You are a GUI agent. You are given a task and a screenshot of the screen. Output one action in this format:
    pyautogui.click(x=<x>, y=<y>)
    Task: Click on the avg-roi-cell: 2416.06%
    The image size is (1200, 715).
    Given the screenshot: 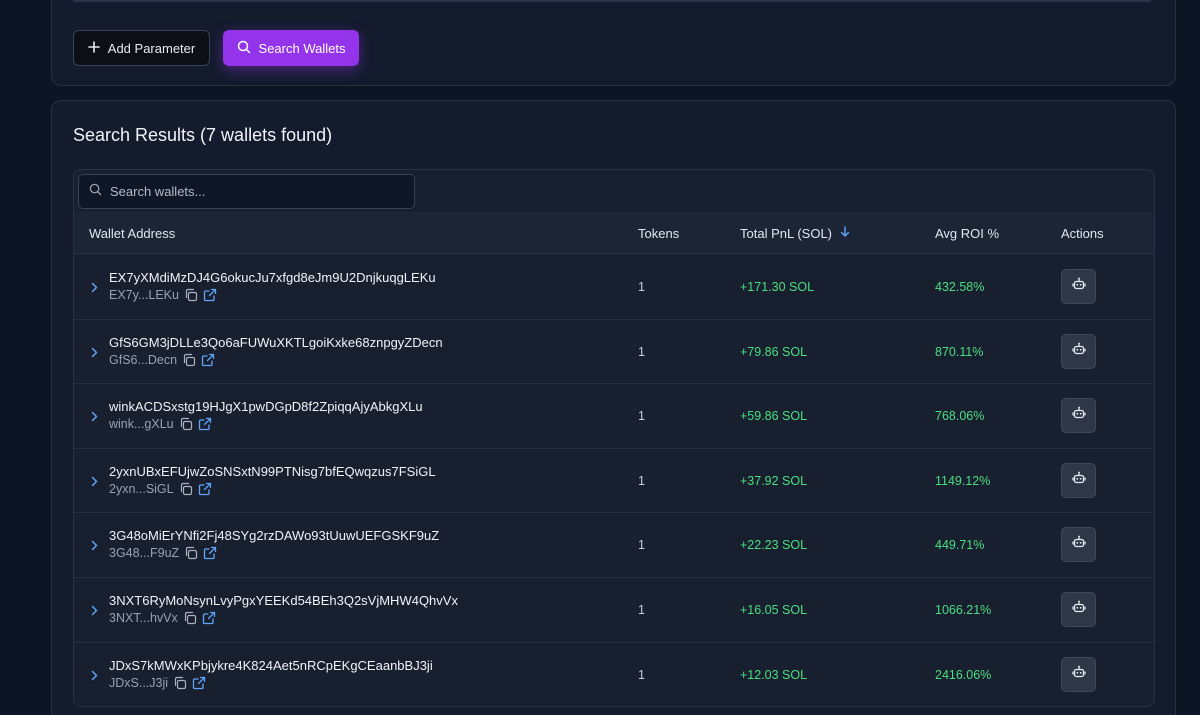 What is the action you would take?
    pyautogui.click(x=963, y=674)
    